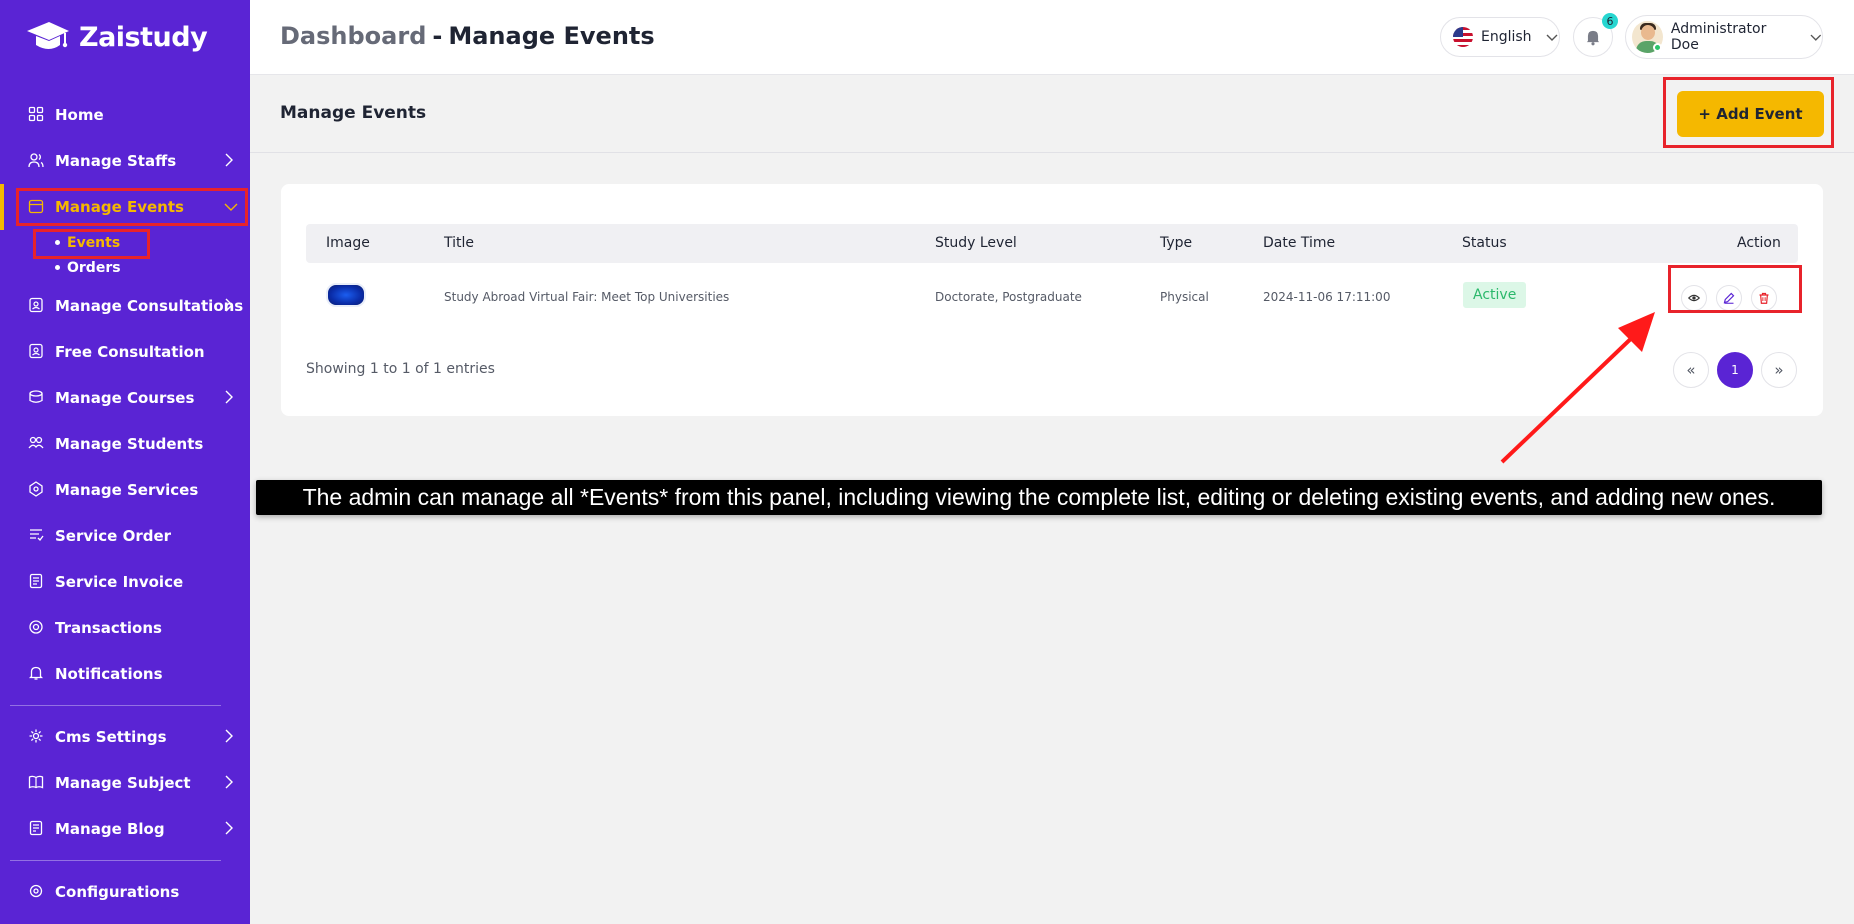 Image resolution: width=1854 pixels, height=924 pixels. I want to click on sidebar-item-label: Manage Staffs, so click(116, 161).